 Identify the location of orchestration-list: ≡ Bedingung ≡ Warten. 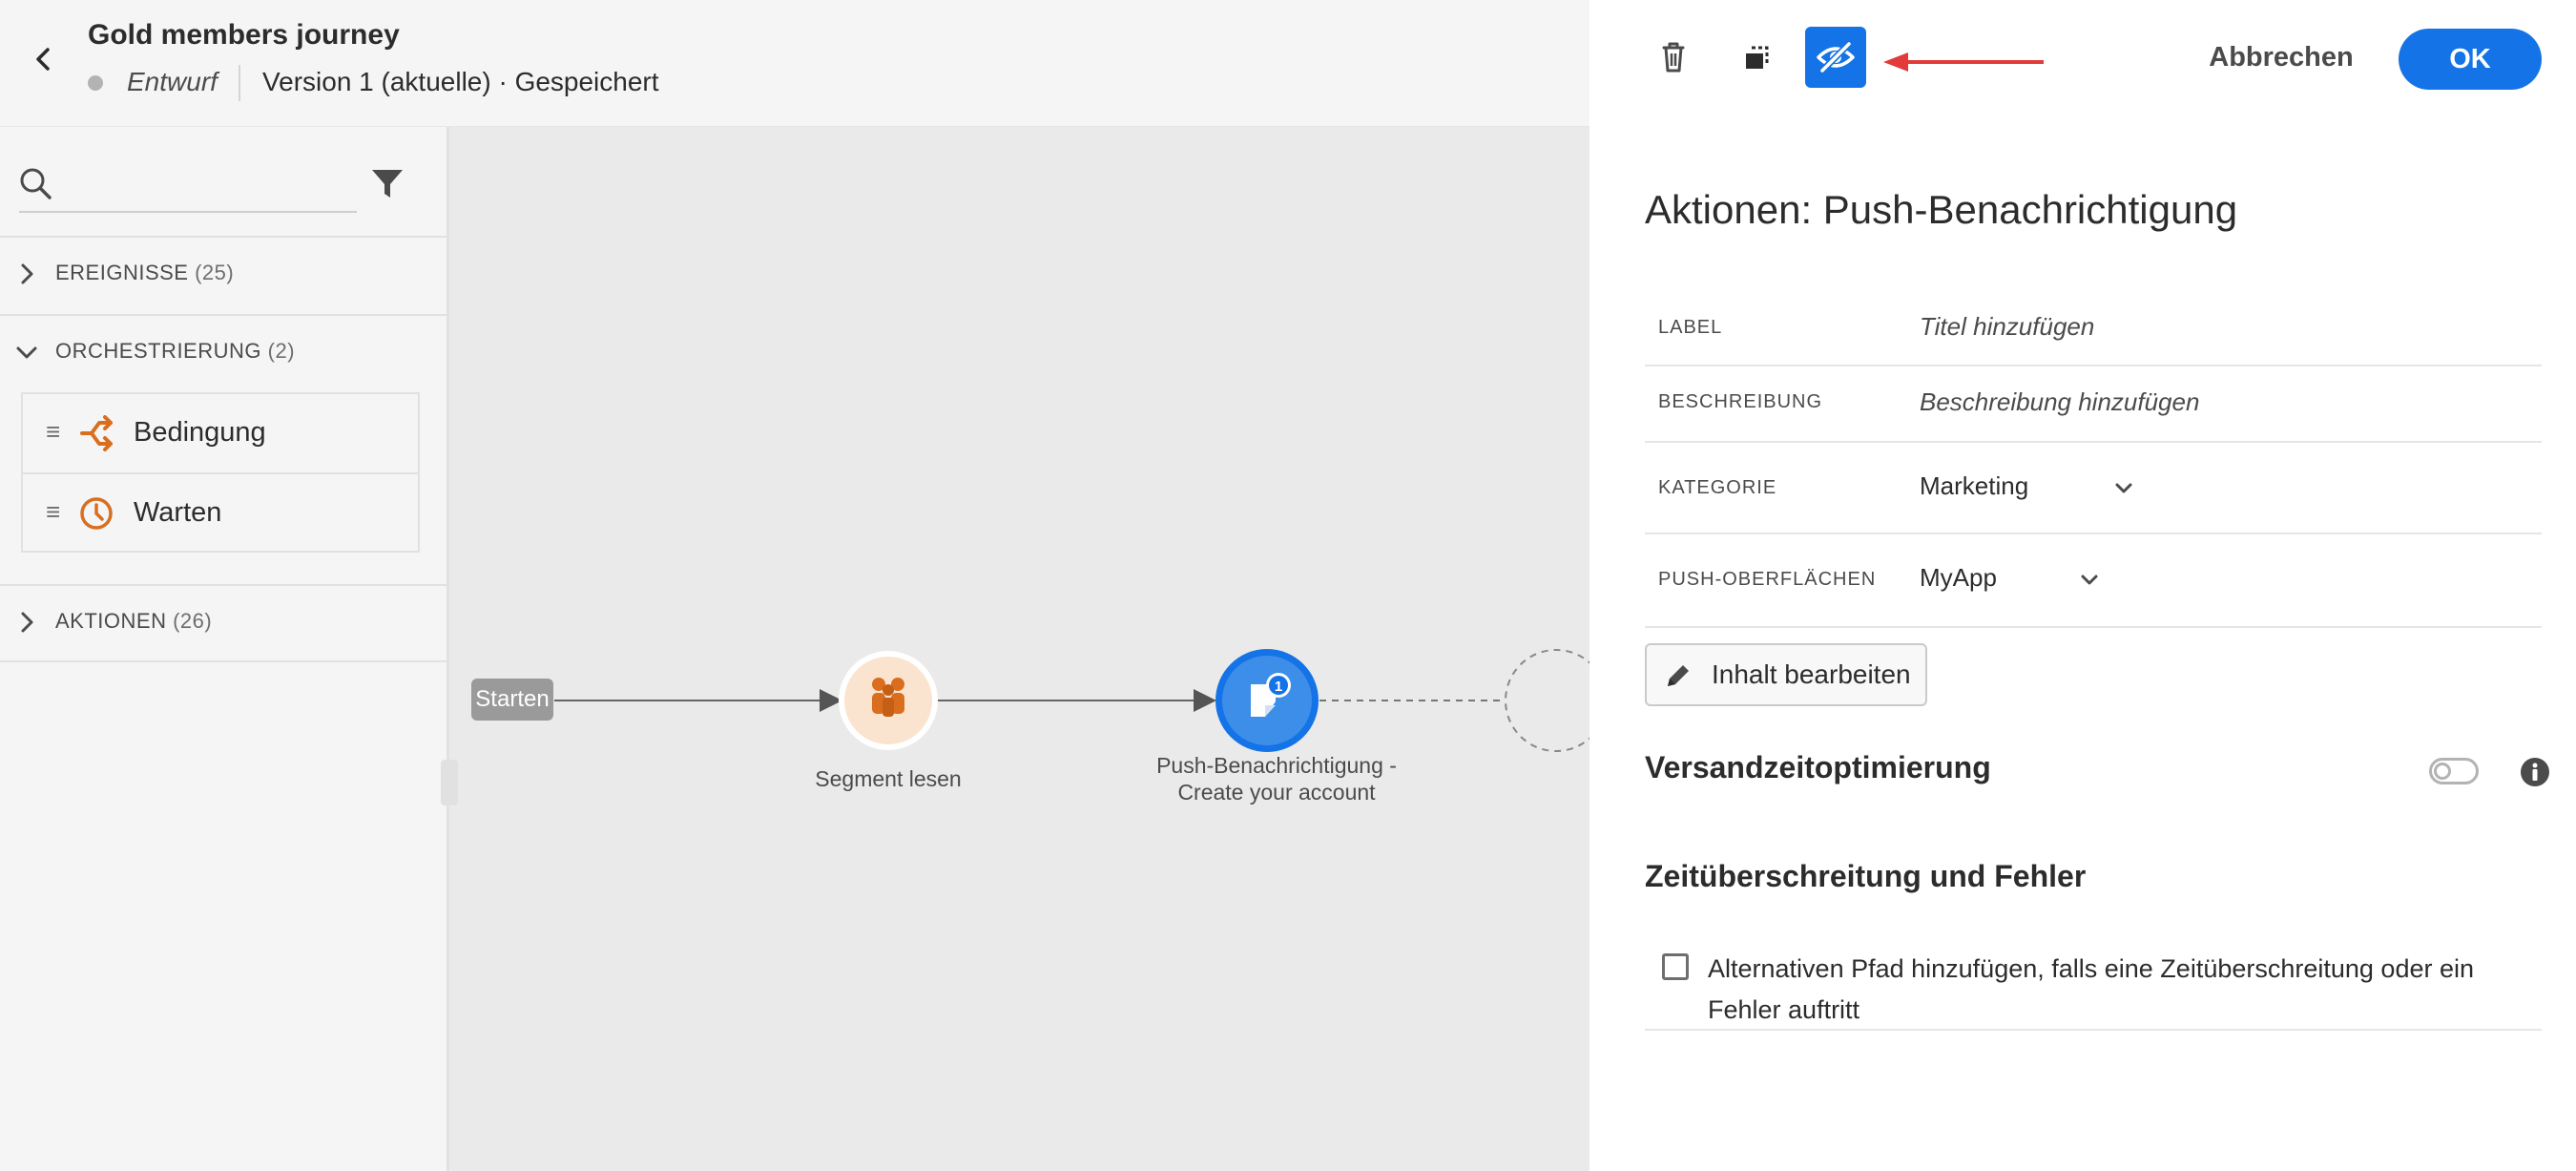
(220, 472).